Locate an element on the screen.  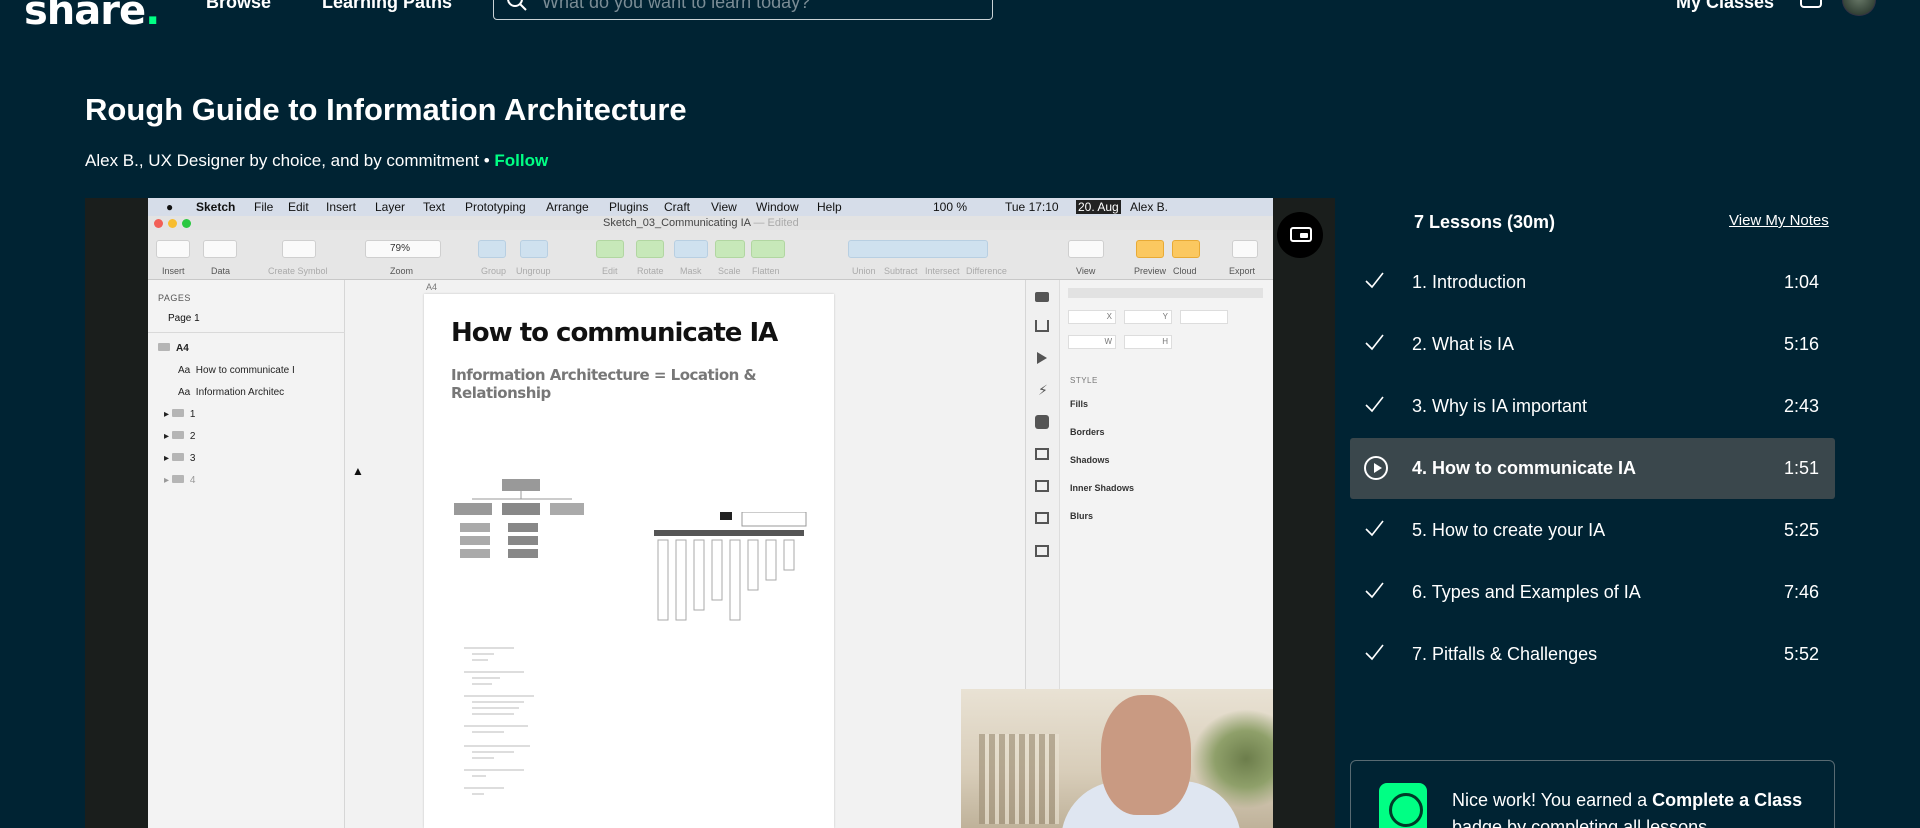
layer-group-4: ▸ 4 is located at coordinates (180, 480).